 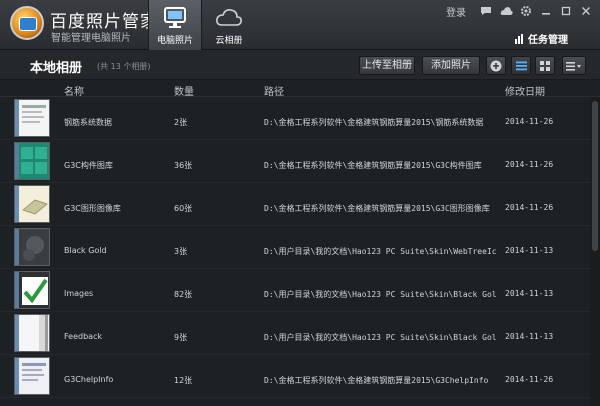 What do you see at coordinates (373, 165) in the screenshot?
I see `album-path: D:\金格工程系列软件\金格建筑钢筋算量2015\G3C构件图库` at bounding box center [373, 165].